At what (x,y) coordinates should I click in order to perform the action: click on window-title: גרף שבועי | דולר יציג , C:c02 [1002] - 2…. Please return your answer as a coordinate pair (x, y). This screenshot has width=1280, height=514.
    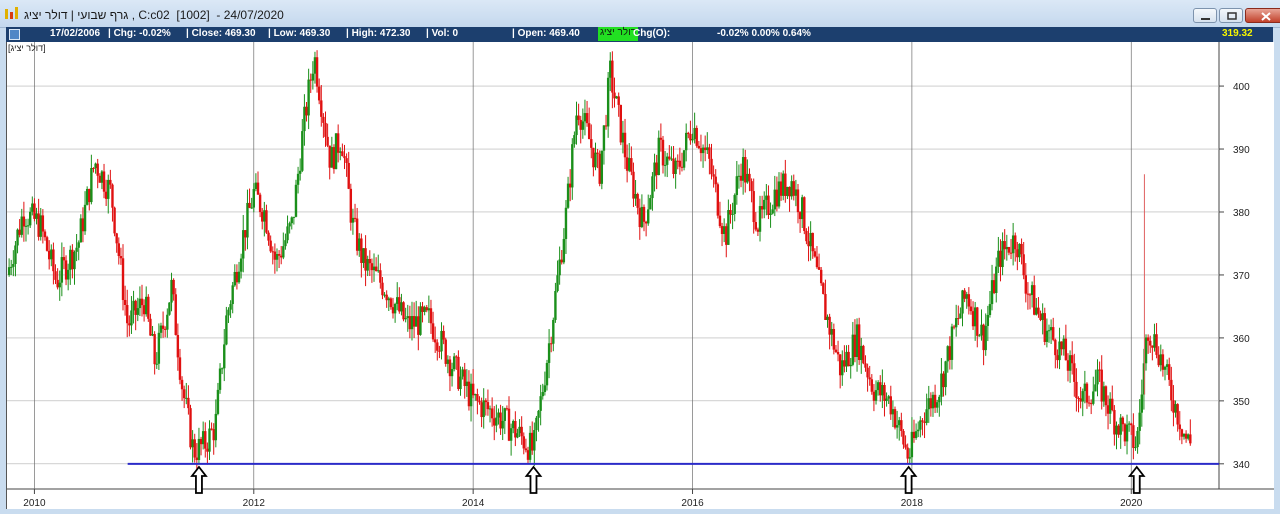
    Looking at the image, I should click on (154, 15).